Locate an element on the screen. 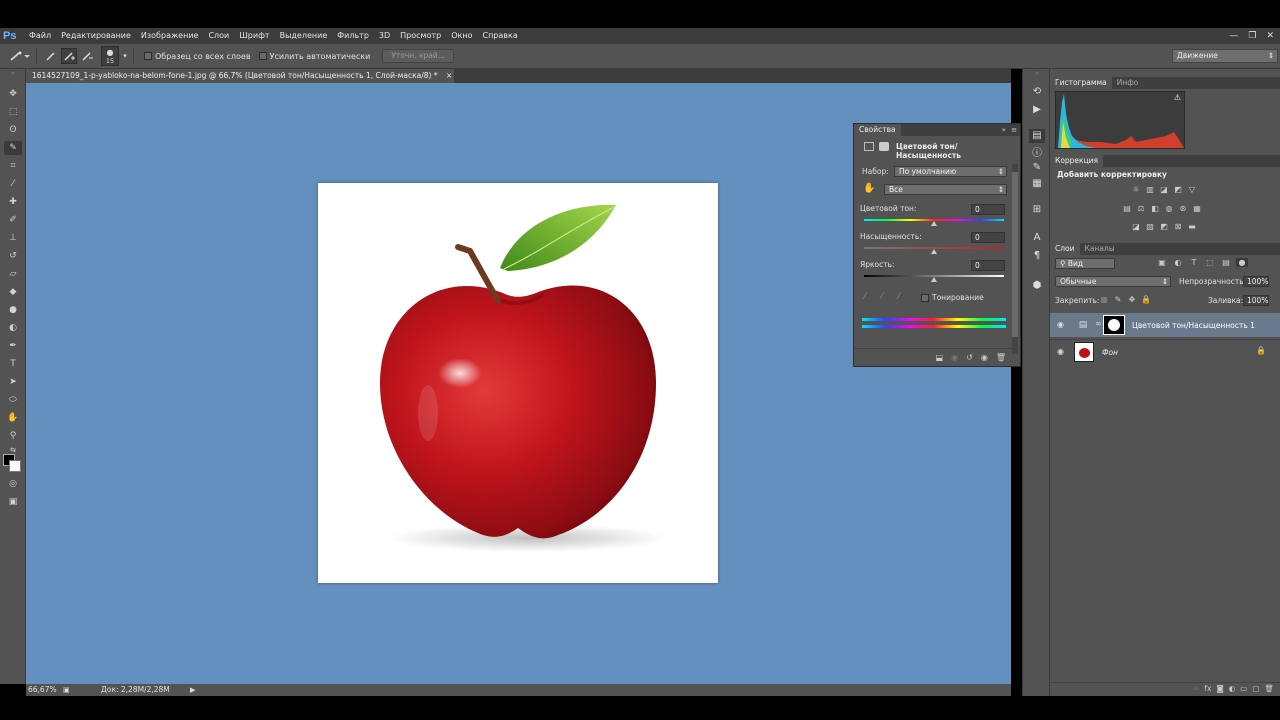 The image size is (1280, 720). menu-window: Окно is located at coordinates (461, 36).